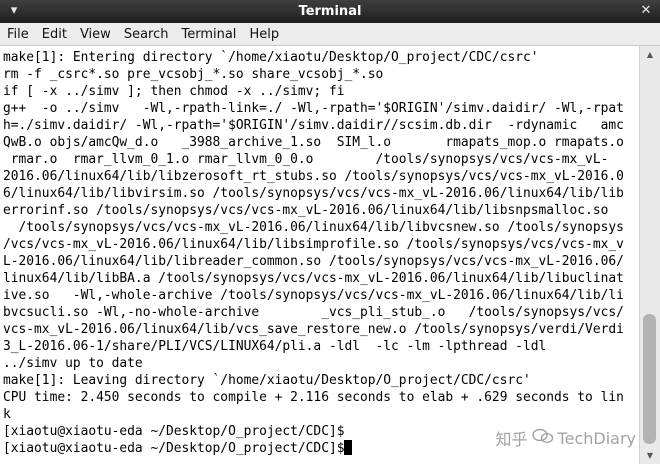 The image size is (660, 464). Describe the element at coordinates (646, 11) in the screenshot. I see `close-icon: ✕` at that location.